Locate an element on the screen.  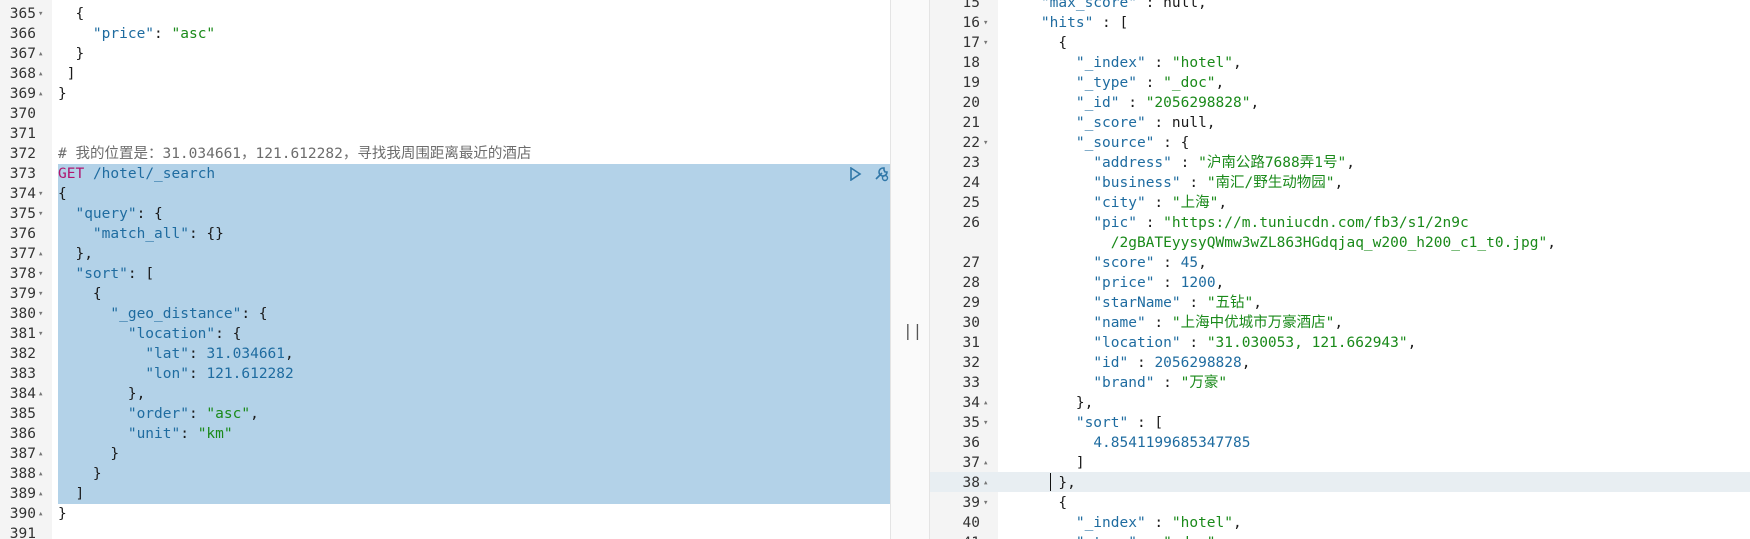
code-text: } is located at coordinates (71, 54).